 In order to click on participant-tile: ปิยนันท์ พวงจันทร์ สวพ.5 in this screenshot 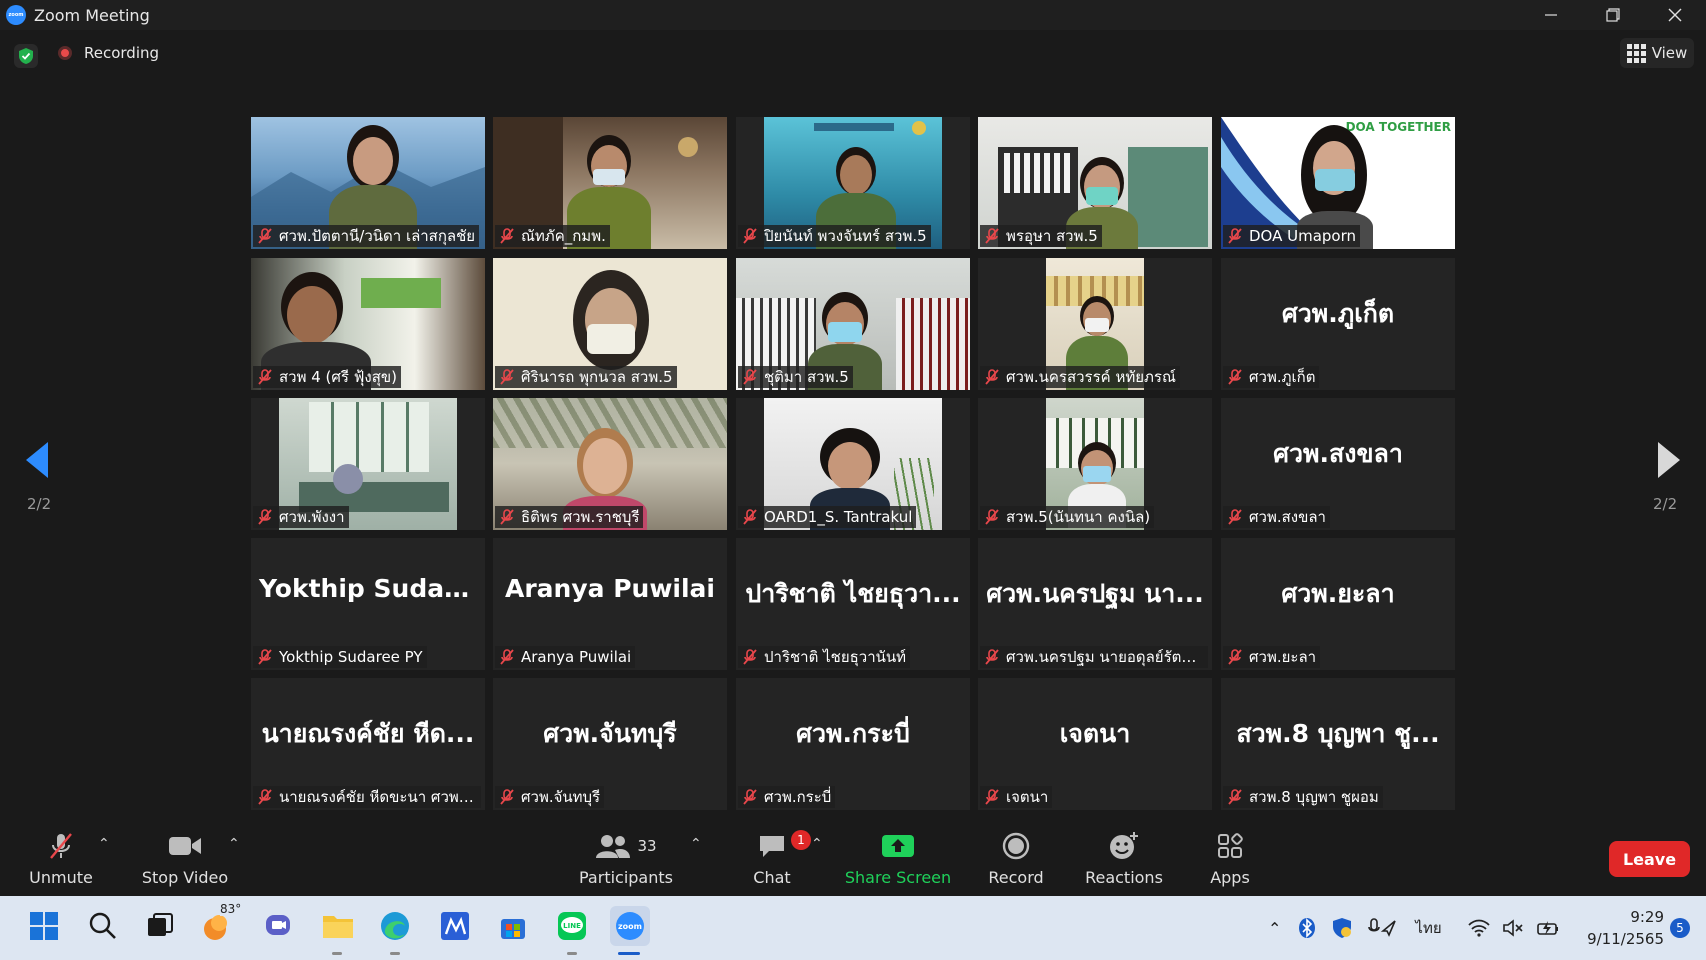, I will do `click(853, 183)`.